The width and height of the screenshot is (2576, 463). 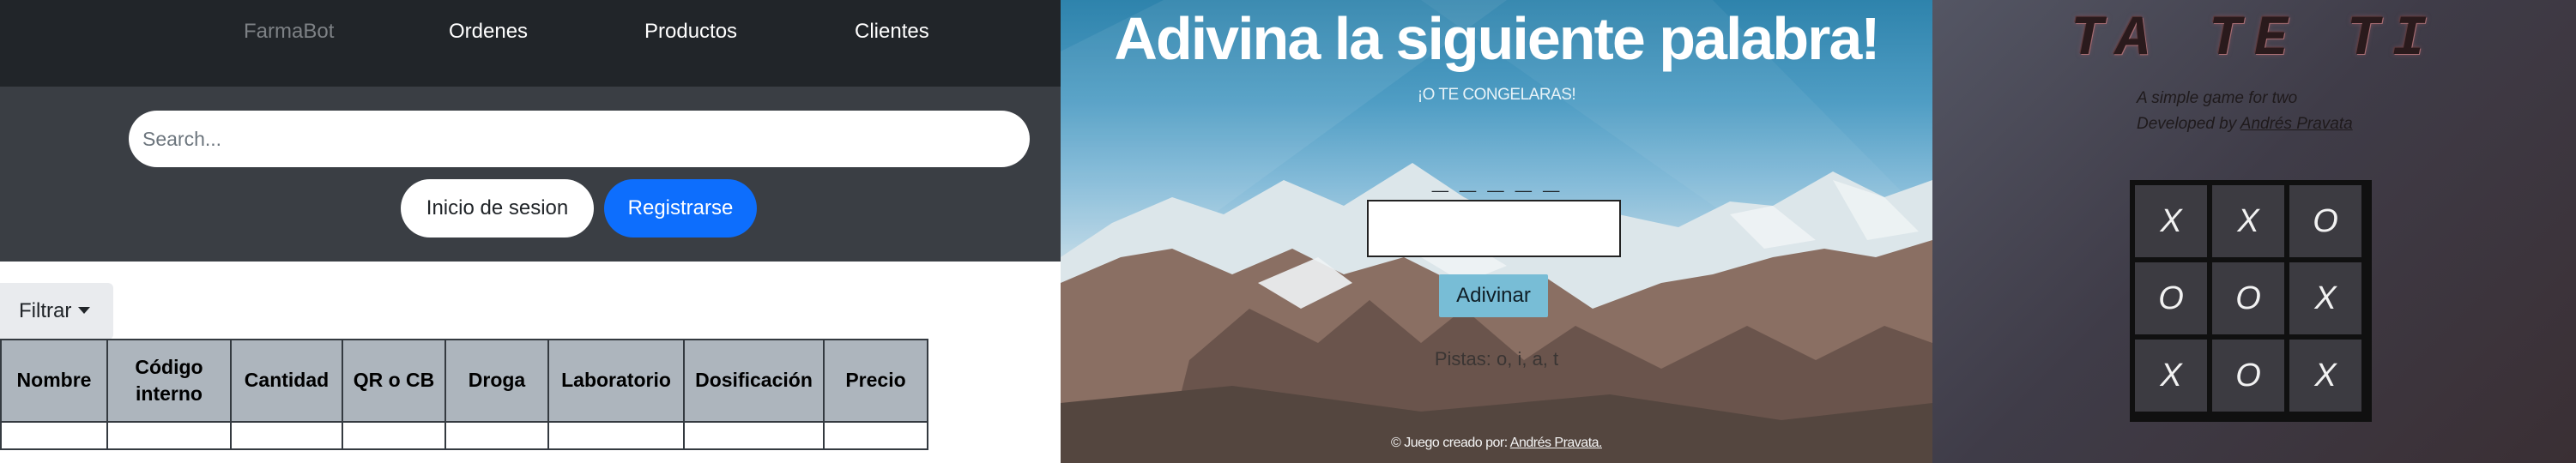 I want to click on caret-down-icon, so click(x=84, y=310).